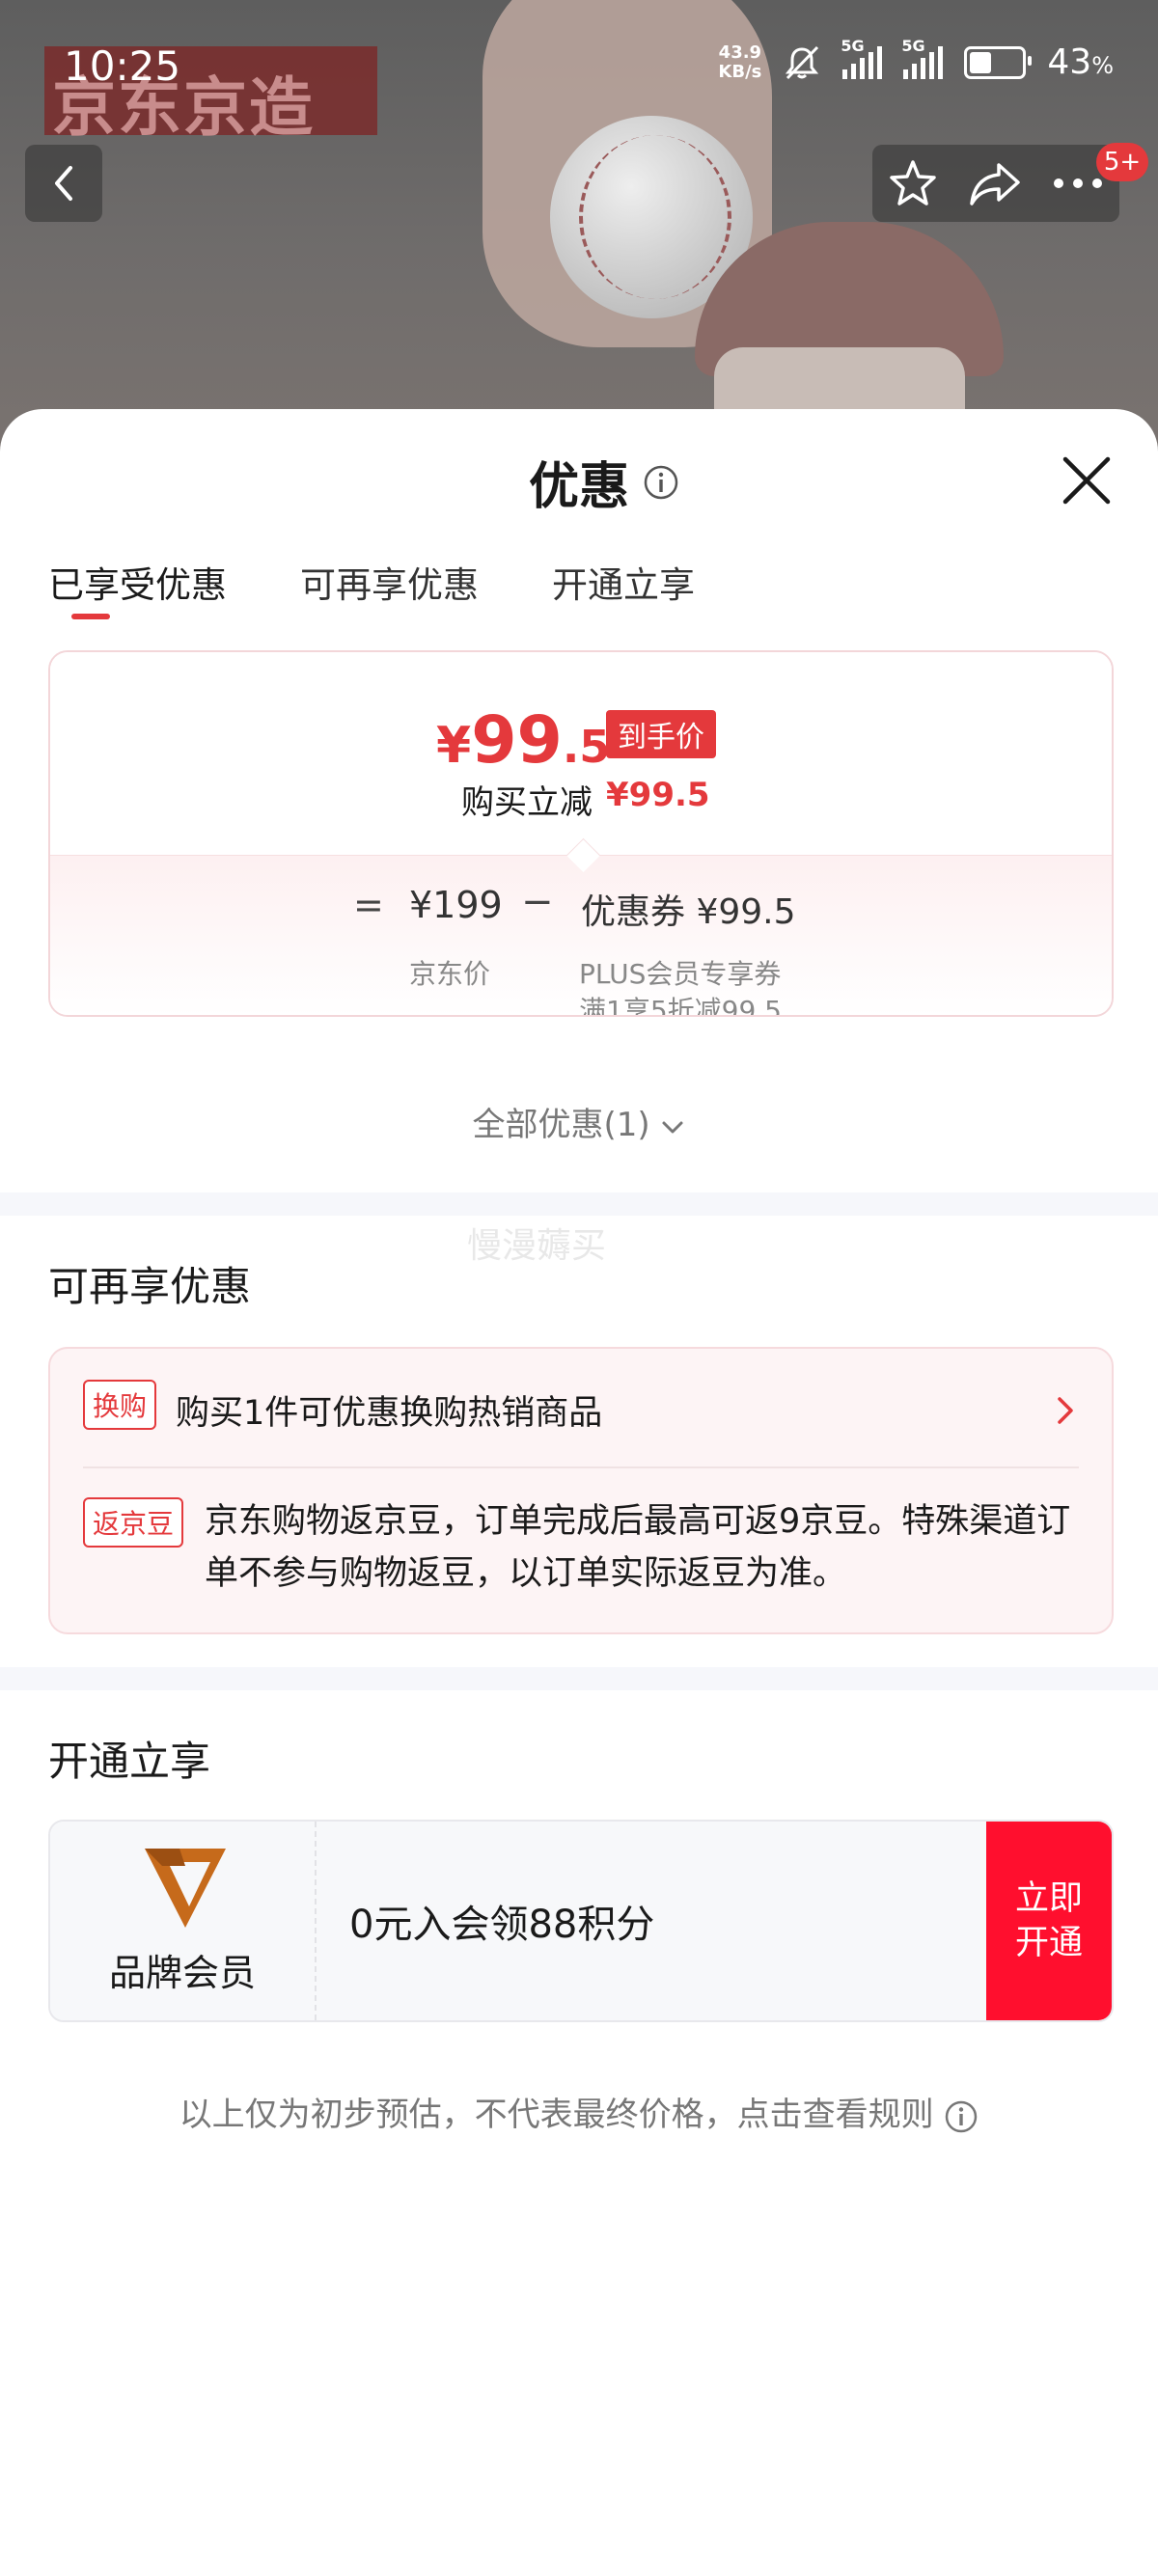  Describe the element at coordinates (913, 183) in the screenshot. I see `star-icon` at that location.